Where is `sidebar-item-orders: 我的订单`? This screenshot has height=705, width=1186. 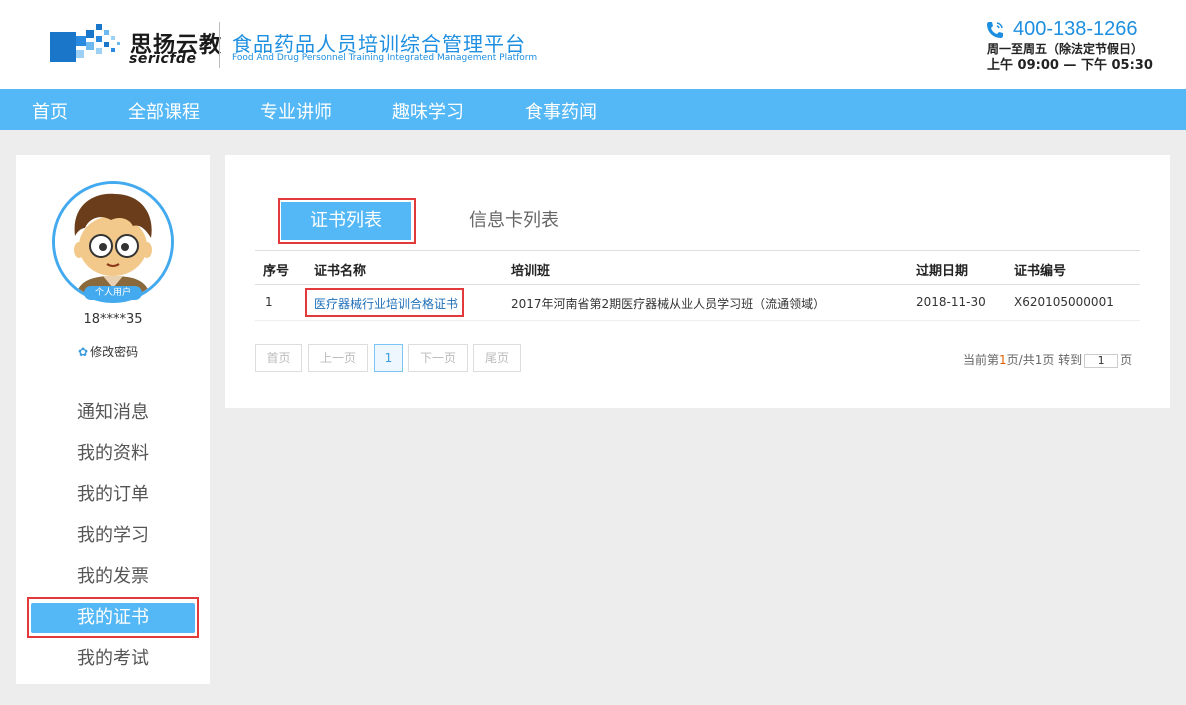
sidebar-item-orders: 我的订单 is located at coordinates (113, 495).